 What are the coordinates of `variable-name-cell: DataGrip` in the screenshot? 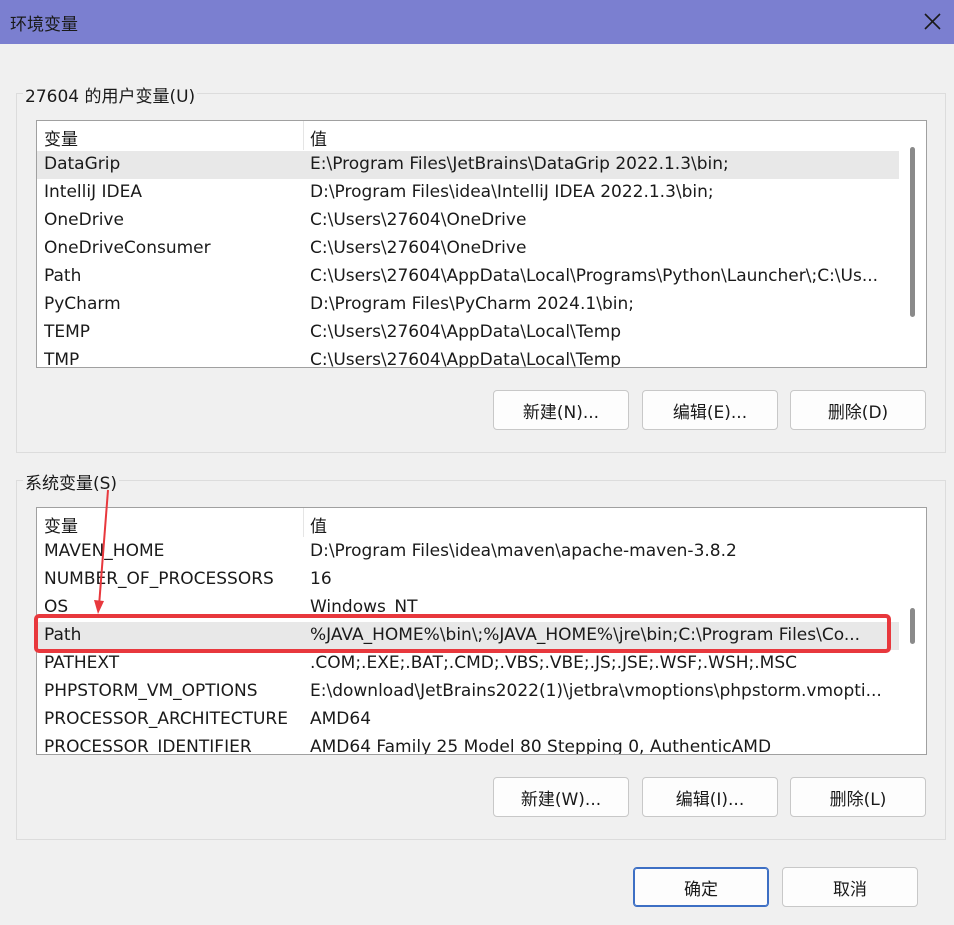 It's located at (82, 164).